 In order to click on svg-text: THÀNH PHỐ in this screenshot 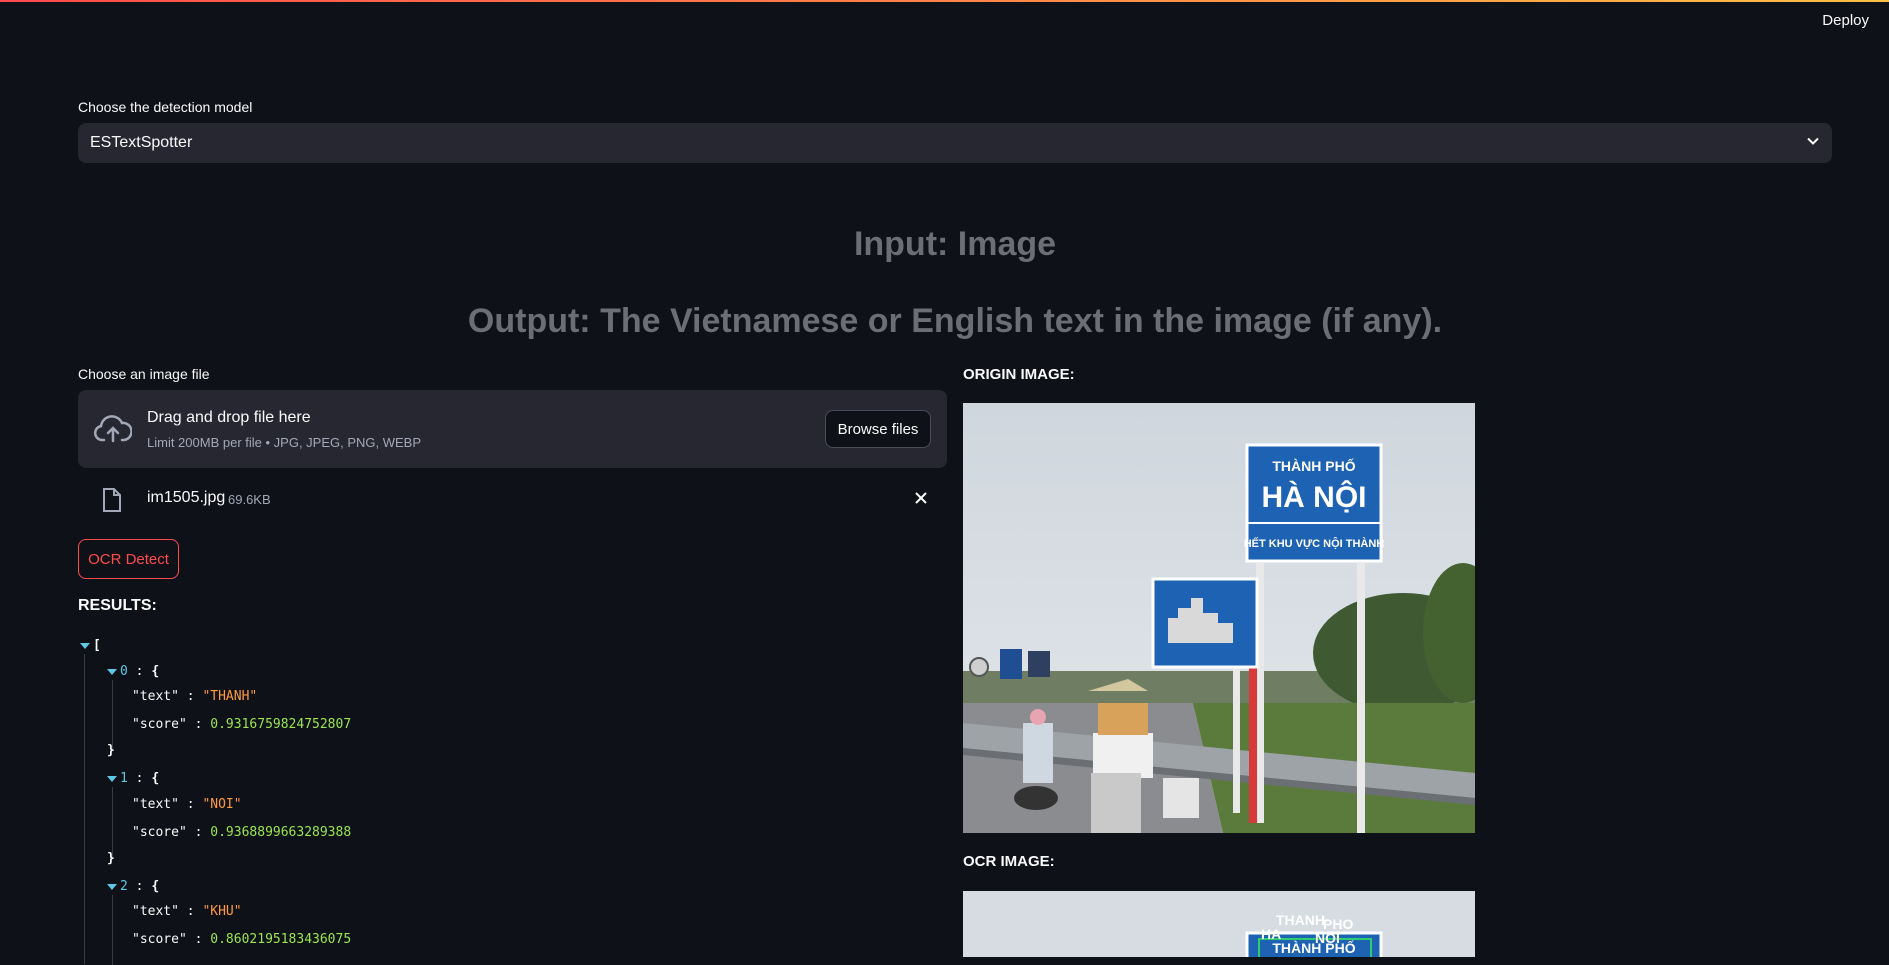, I will do `click(1313, 465)`.